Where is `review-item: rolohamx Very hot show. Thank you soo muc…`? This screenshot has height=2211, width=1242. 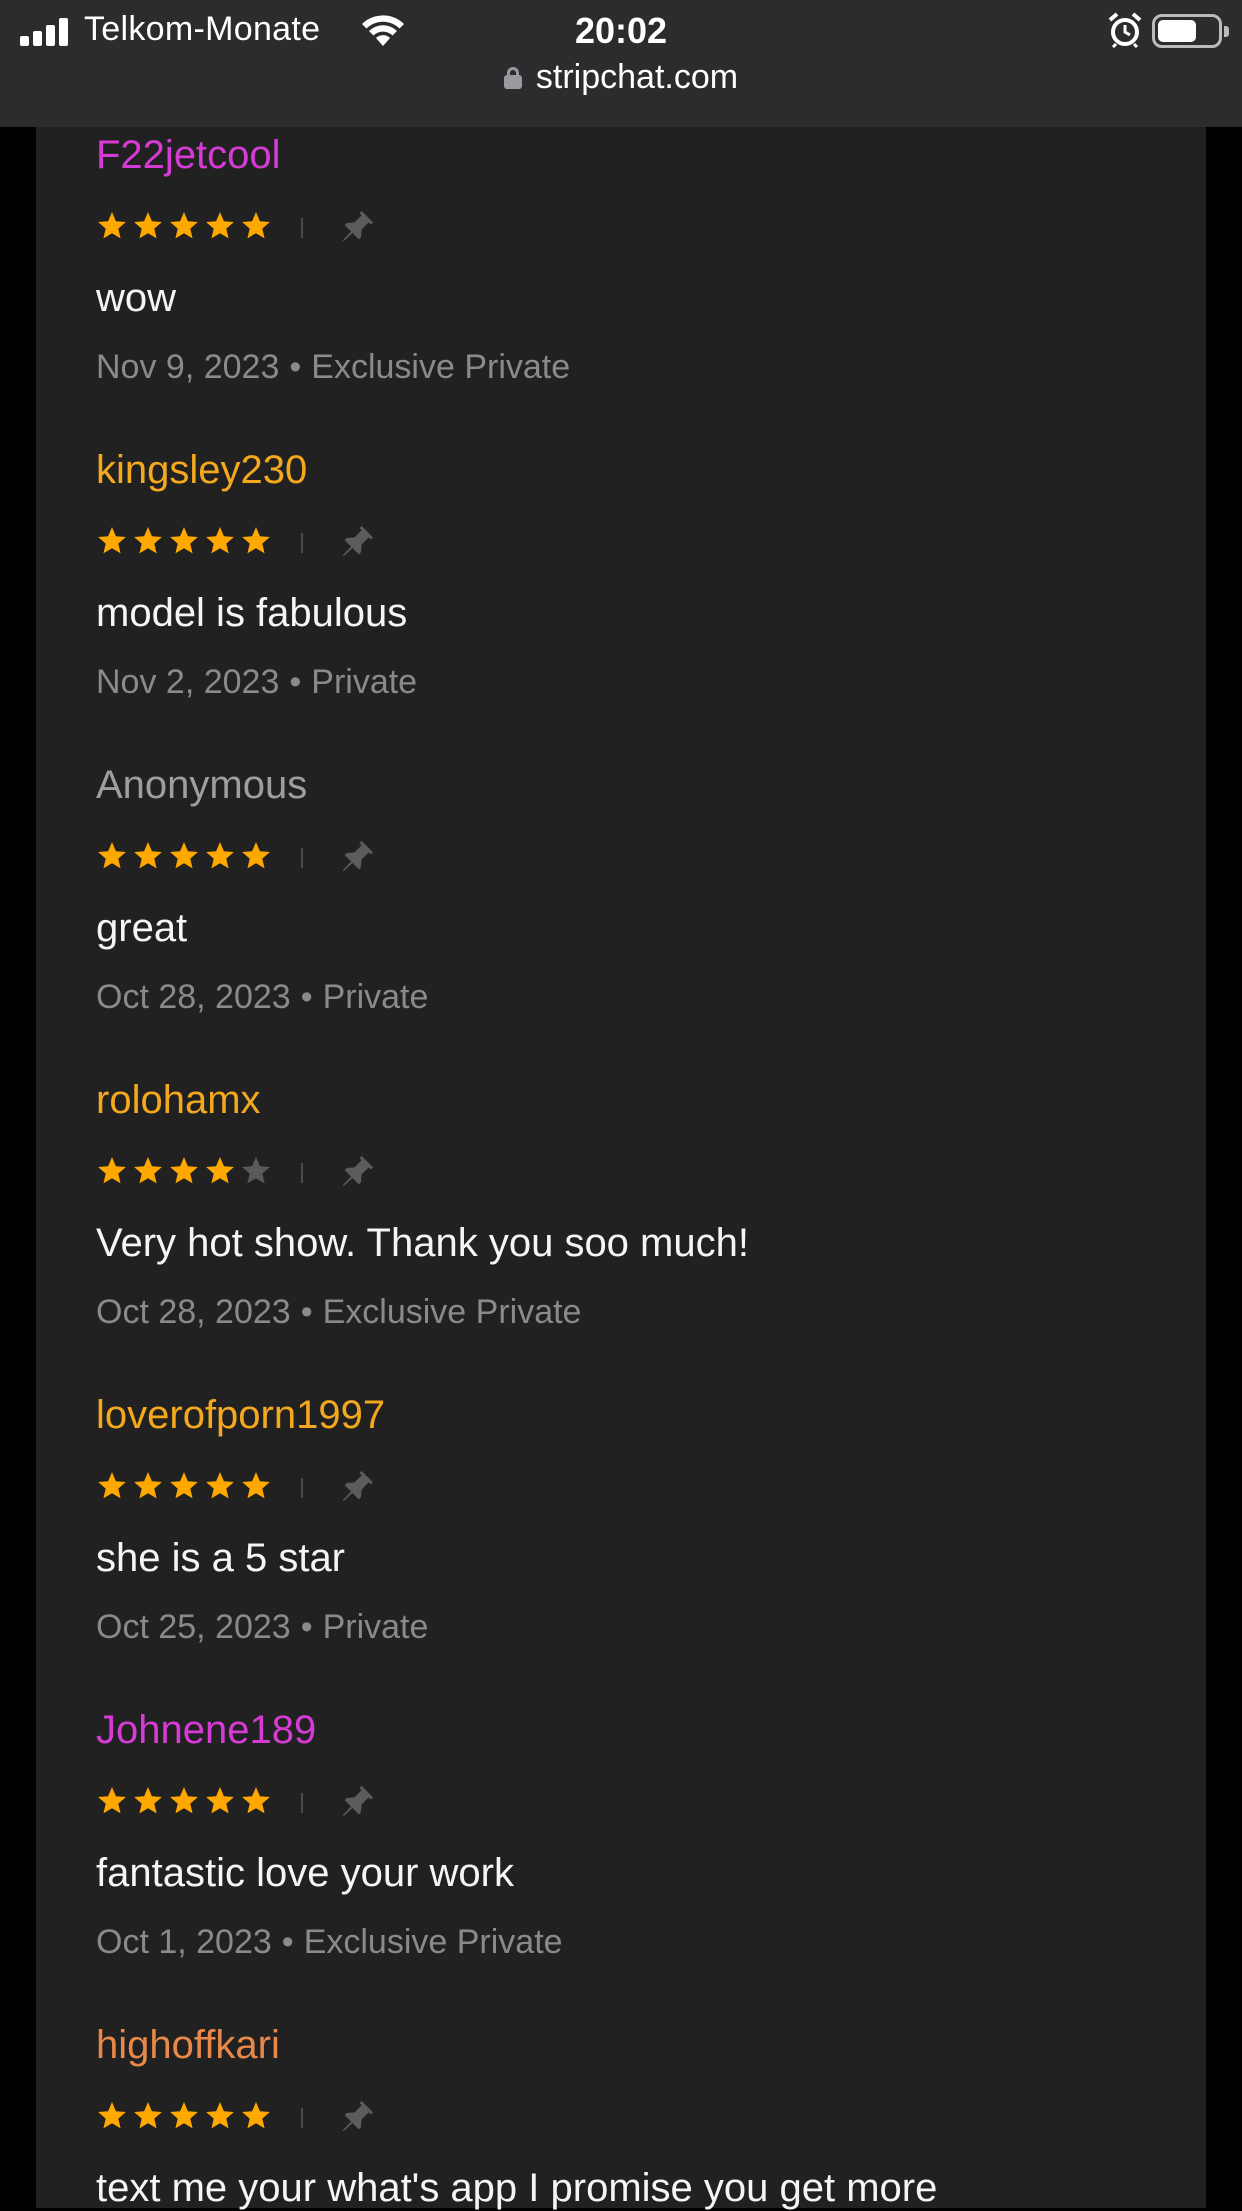
review-item: rolohamx Very hot show. Thank you soo muc… is located at coordinates (636, 1204).